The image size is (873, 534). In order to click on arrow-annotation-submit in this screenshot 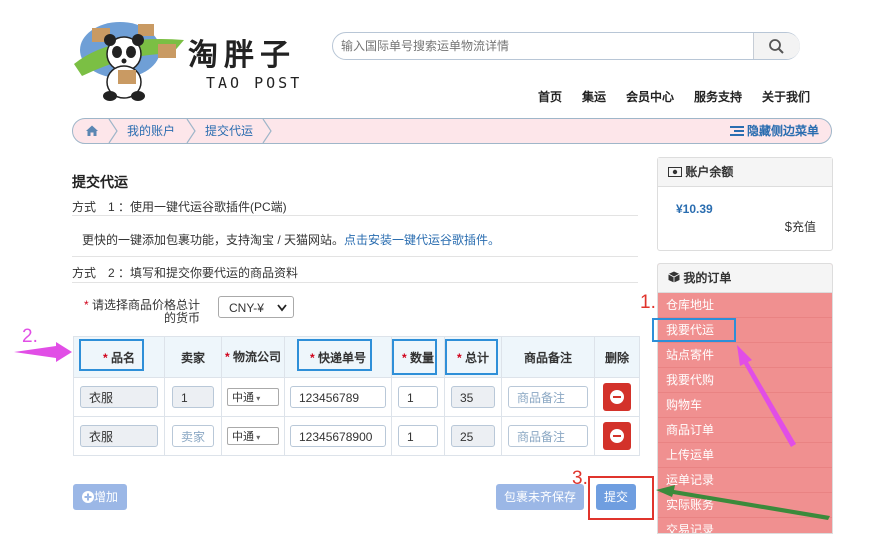, I will do `click(743, 502)`.